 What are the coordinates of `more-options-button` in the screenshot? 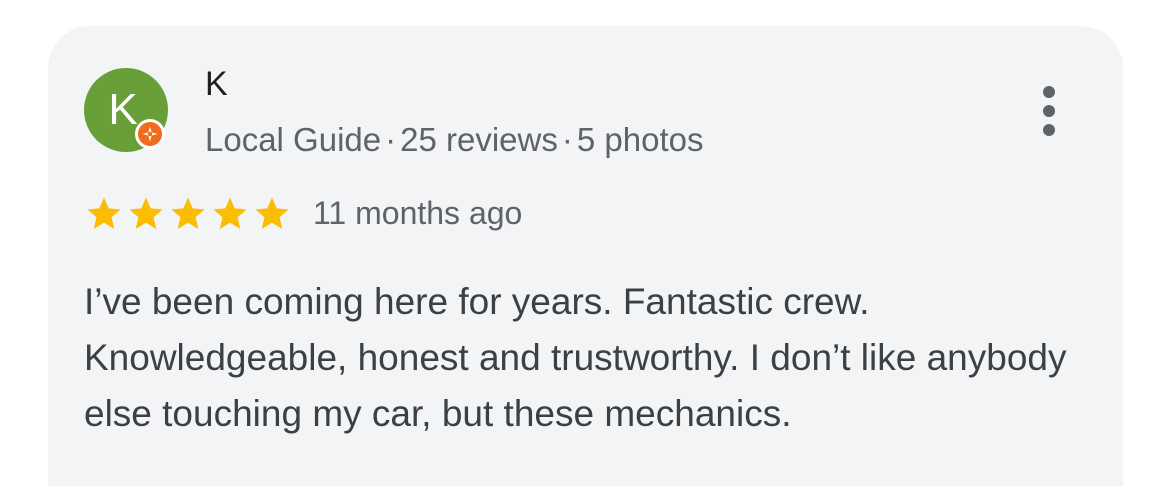 It's located at (1050, 111).